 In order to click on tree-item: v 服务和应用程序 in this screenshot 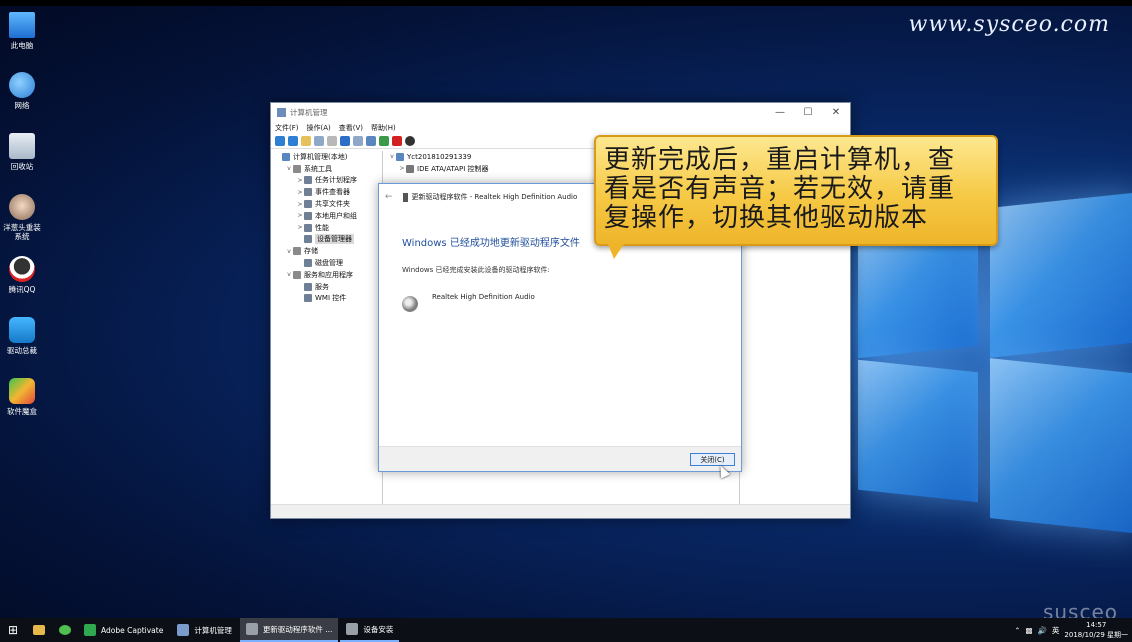, I will do `click(327, 275)`.